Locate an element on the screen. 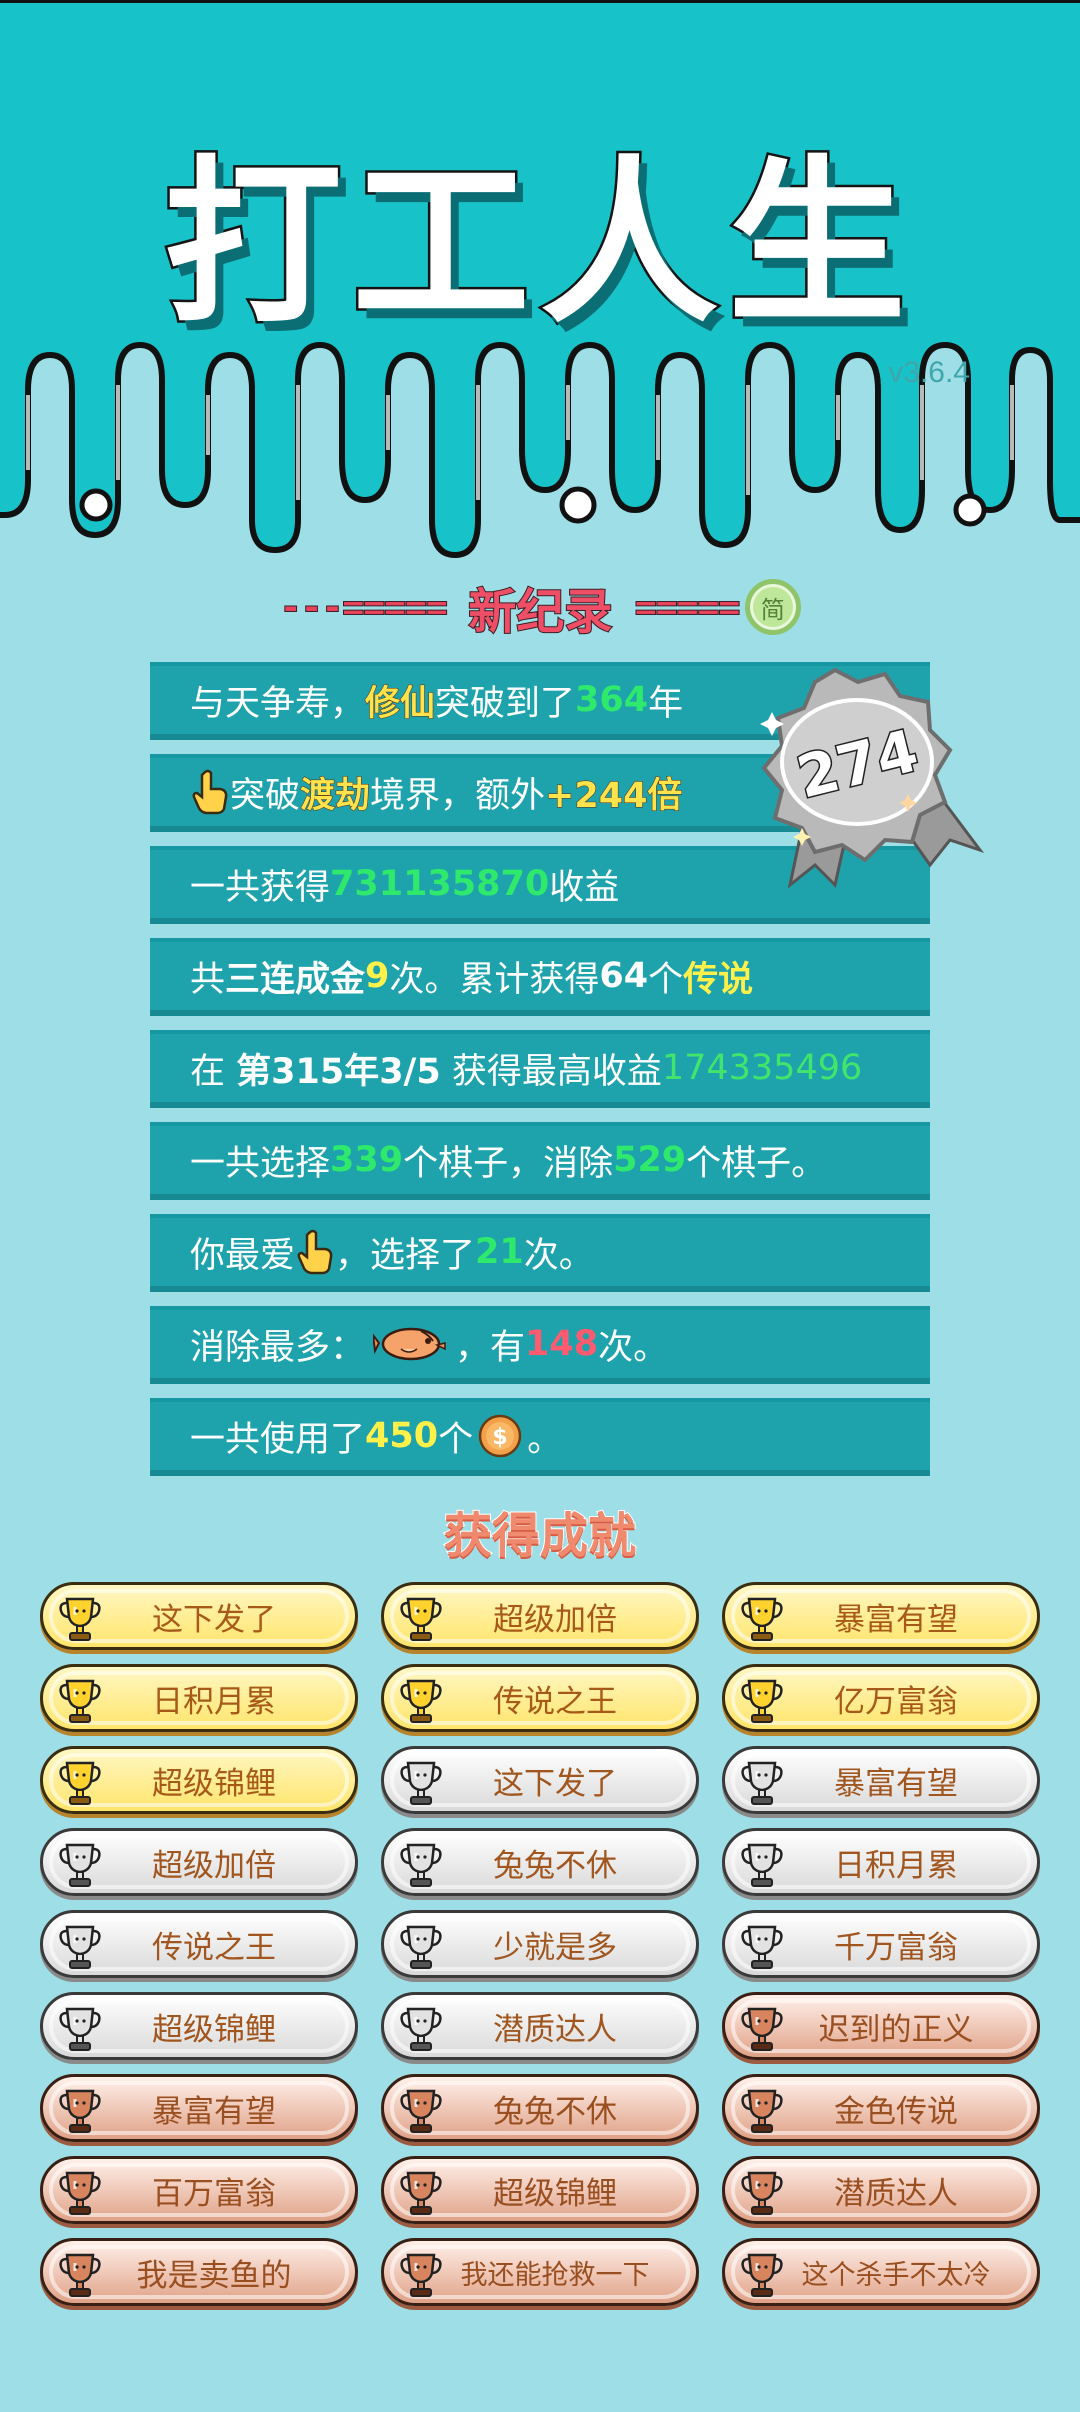 Image resolution: width=1080 pixels, height=2412 pixels. achievement-badge: 这个杀手不太冷 is located at coordinates (881, 2272).